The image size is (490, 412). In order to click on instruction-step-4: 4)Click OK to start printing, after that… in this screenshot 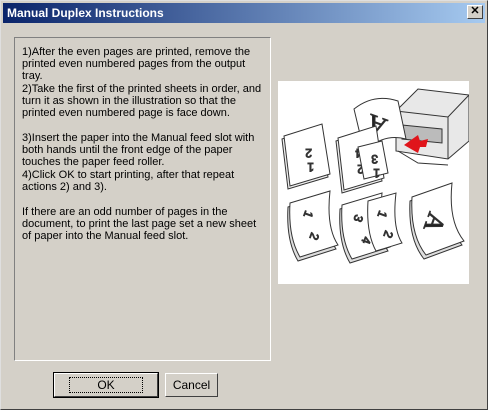, I will do `click(128, 181)`.